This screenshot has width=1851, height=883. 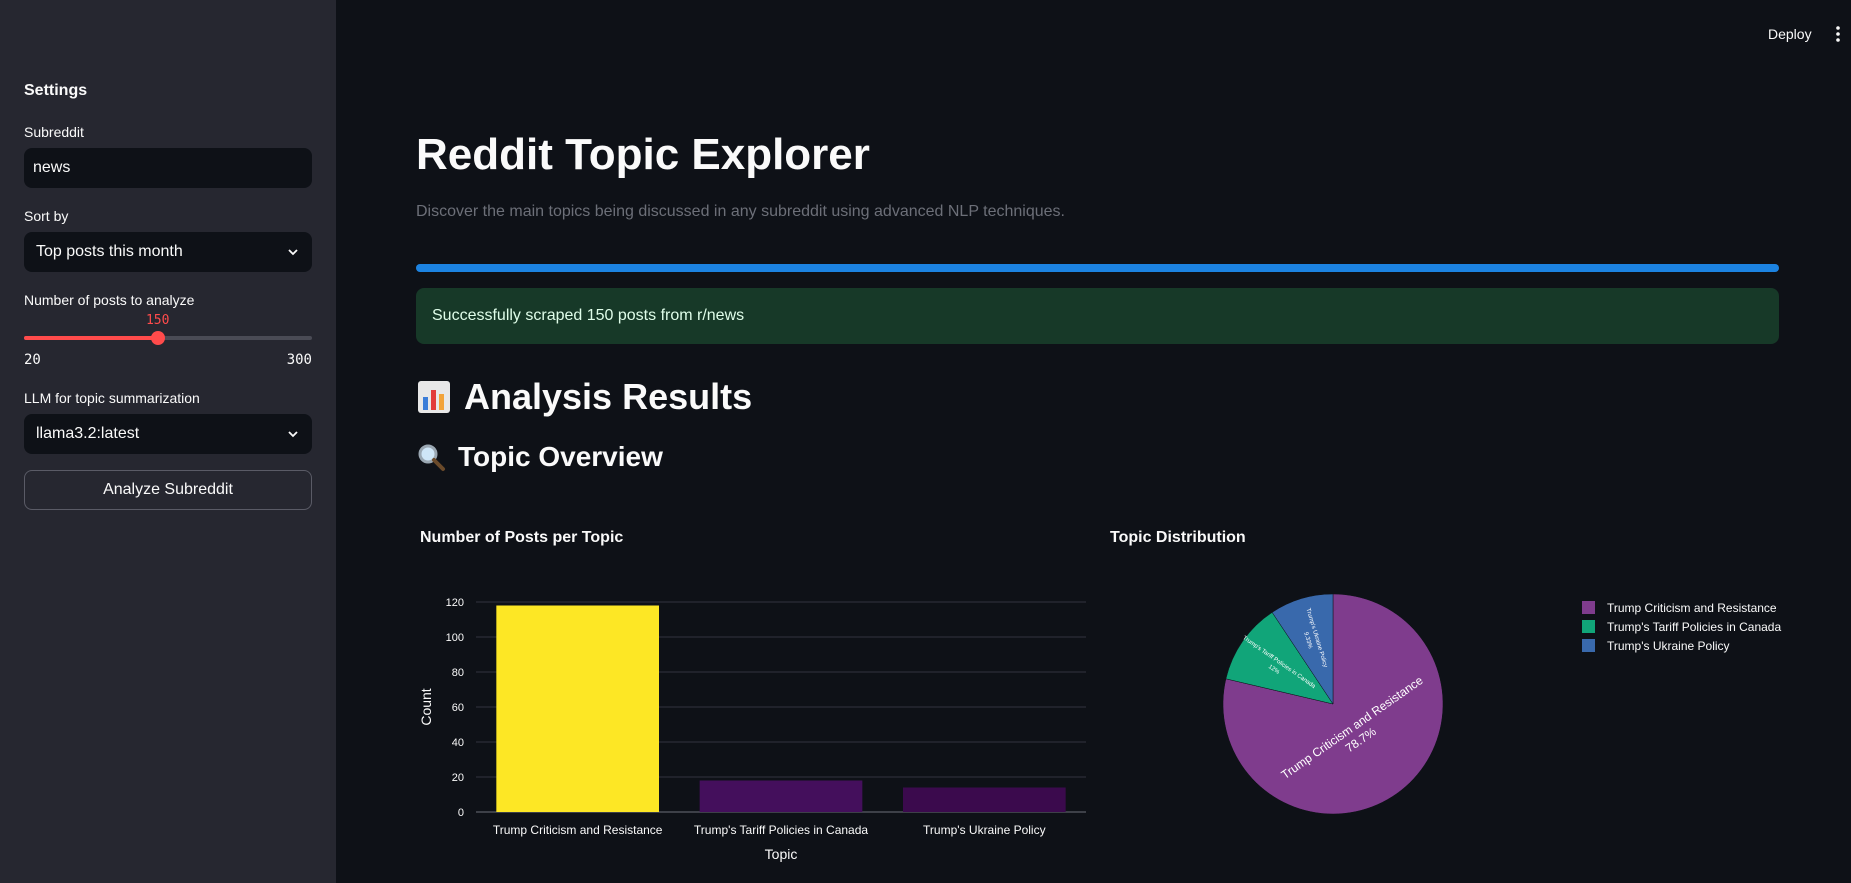 I want to click on llm-select: llama3.2:latest, so click(x=168, y=434).